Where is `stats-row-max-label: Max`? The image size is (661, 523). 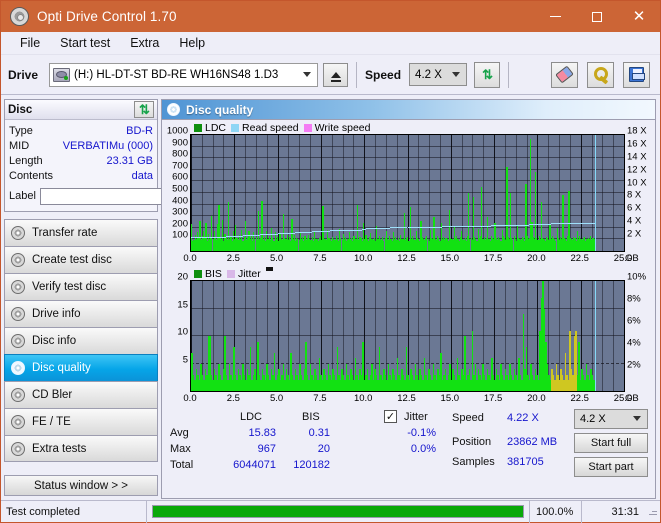
stats-row-max-label: Max is located at coordinates (180, 449).